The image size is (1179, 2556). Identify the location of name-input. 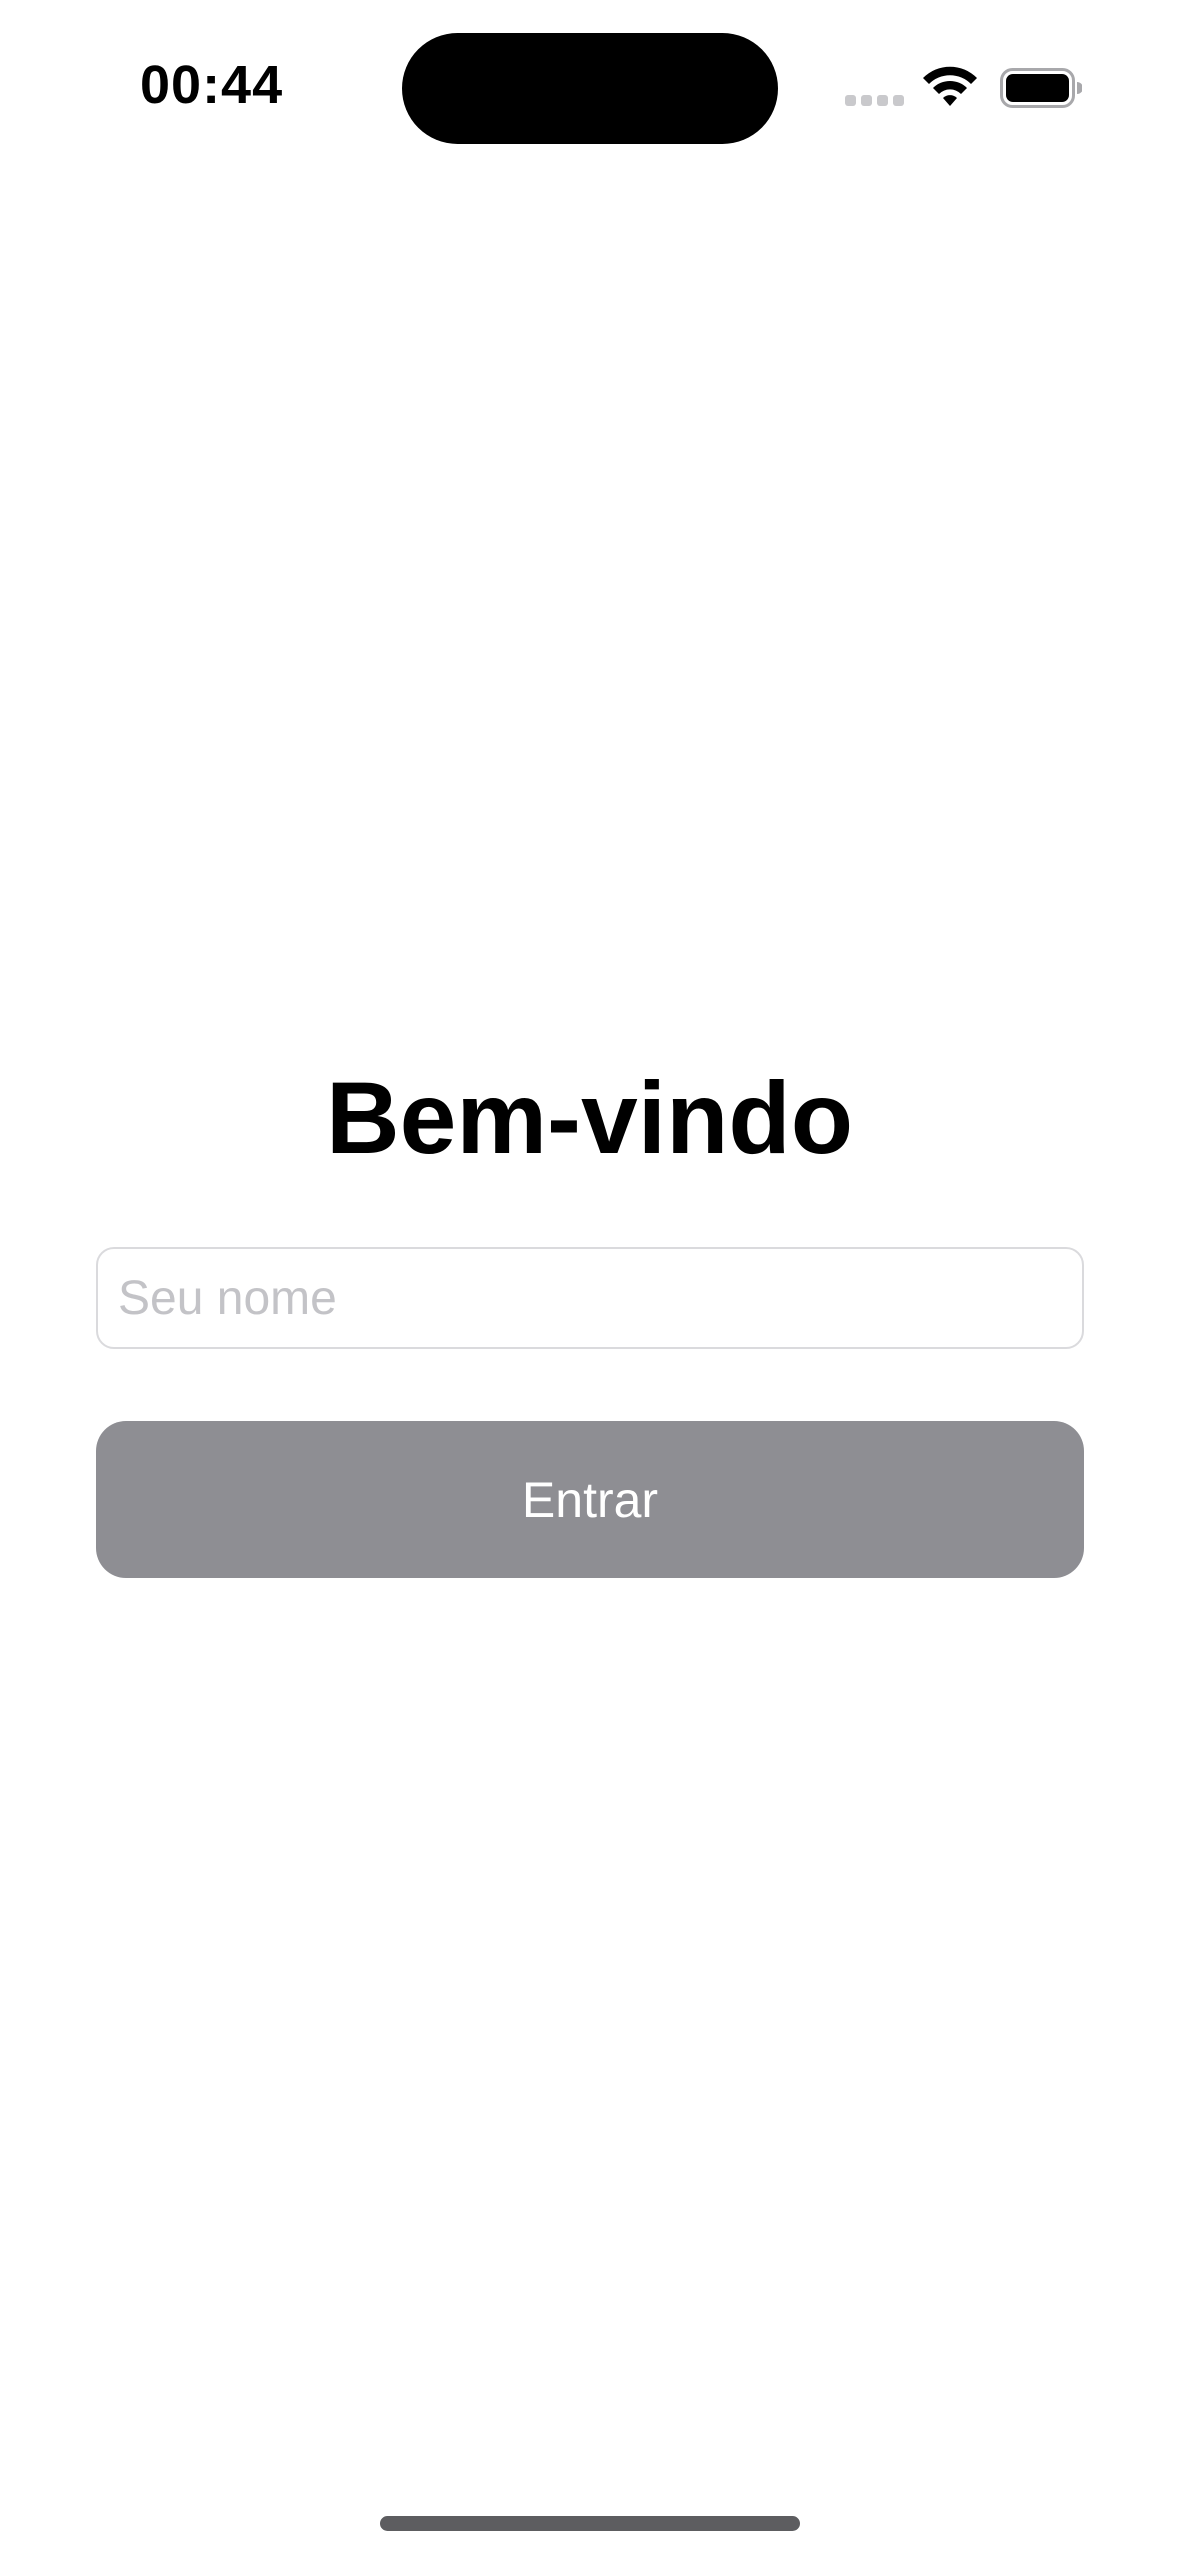
(590, 1298).